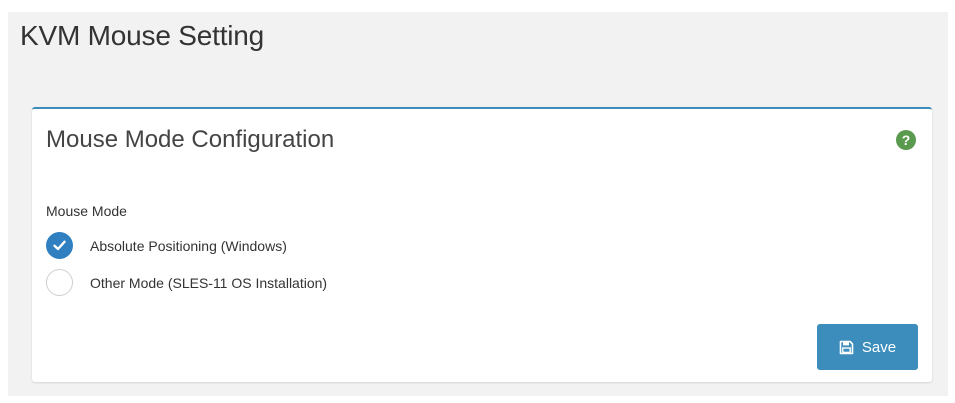  I want to click on checkmark-icon, so click(59, 245).